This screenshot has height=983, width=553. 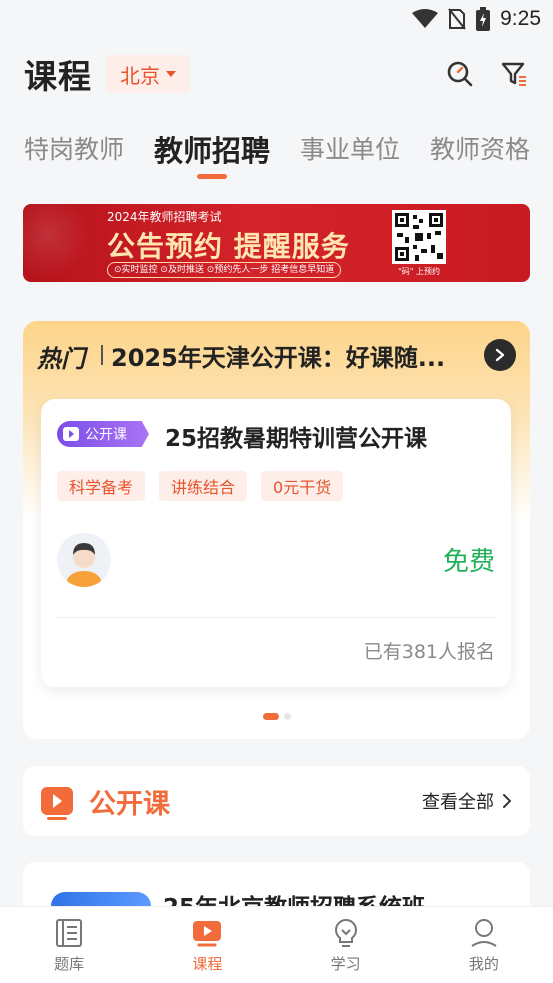 What do you see at coordinates (224, 270) in the screenshot?
I see `banner-features: ⊙实时监控 ⊙及时推送 ⊙预约先人一步 招考信息早知道` at bounding box center [224, 270].